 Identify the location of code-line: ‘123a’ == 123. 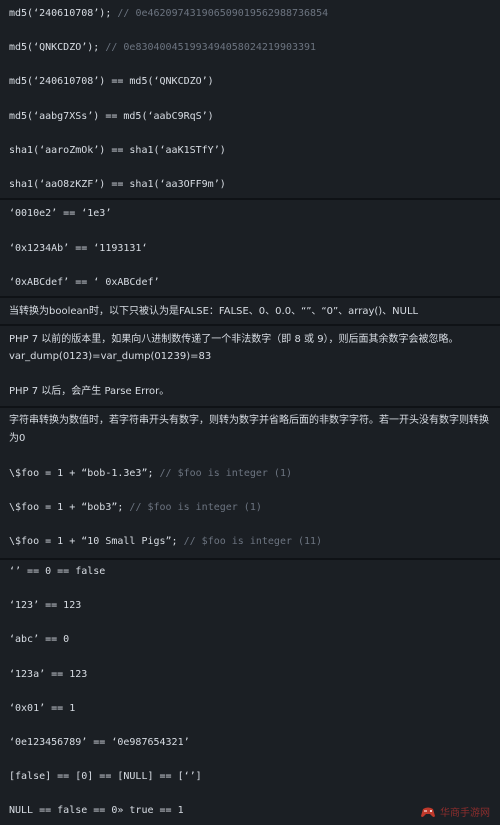
(48, 674).